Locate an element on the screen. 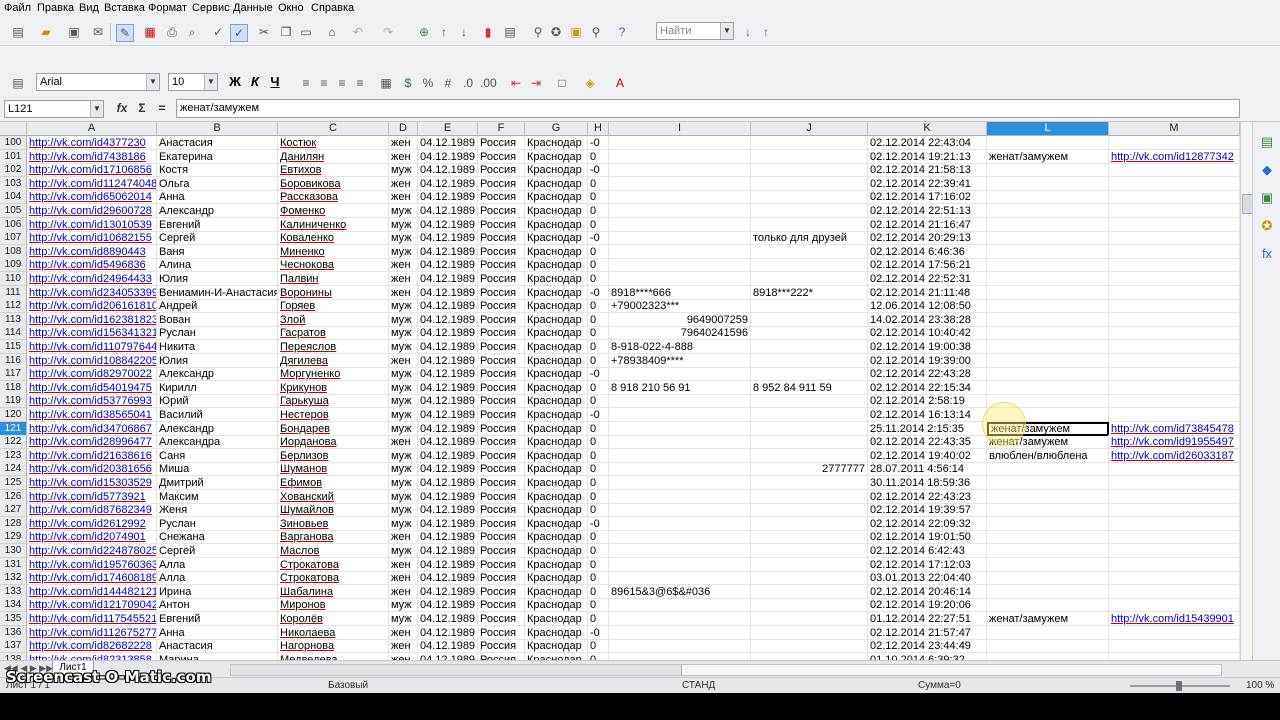  open-folder-icon: ▰ is located at coordinates (46, 32).